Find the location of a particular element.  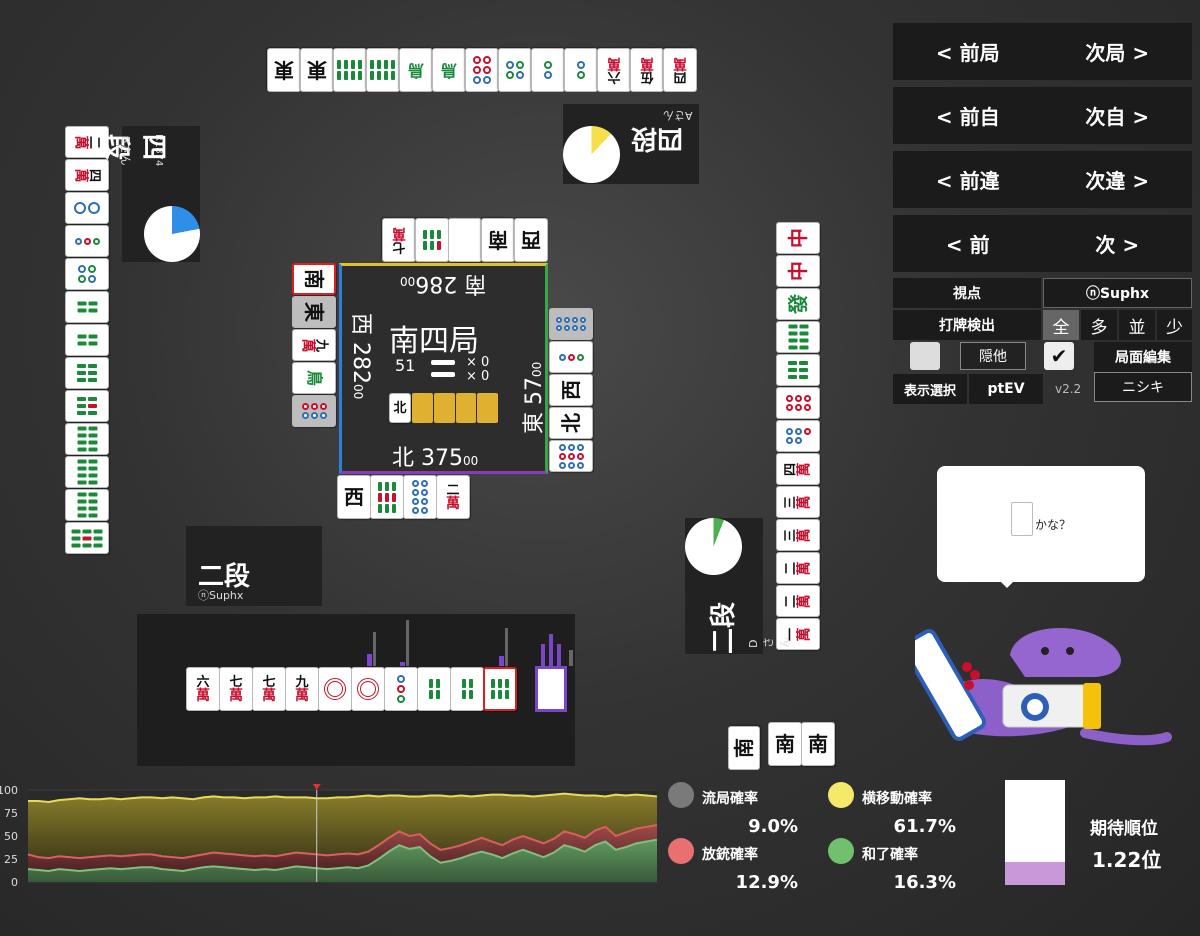

filter-few-button: 少 is located at coordinates (1174, 325).